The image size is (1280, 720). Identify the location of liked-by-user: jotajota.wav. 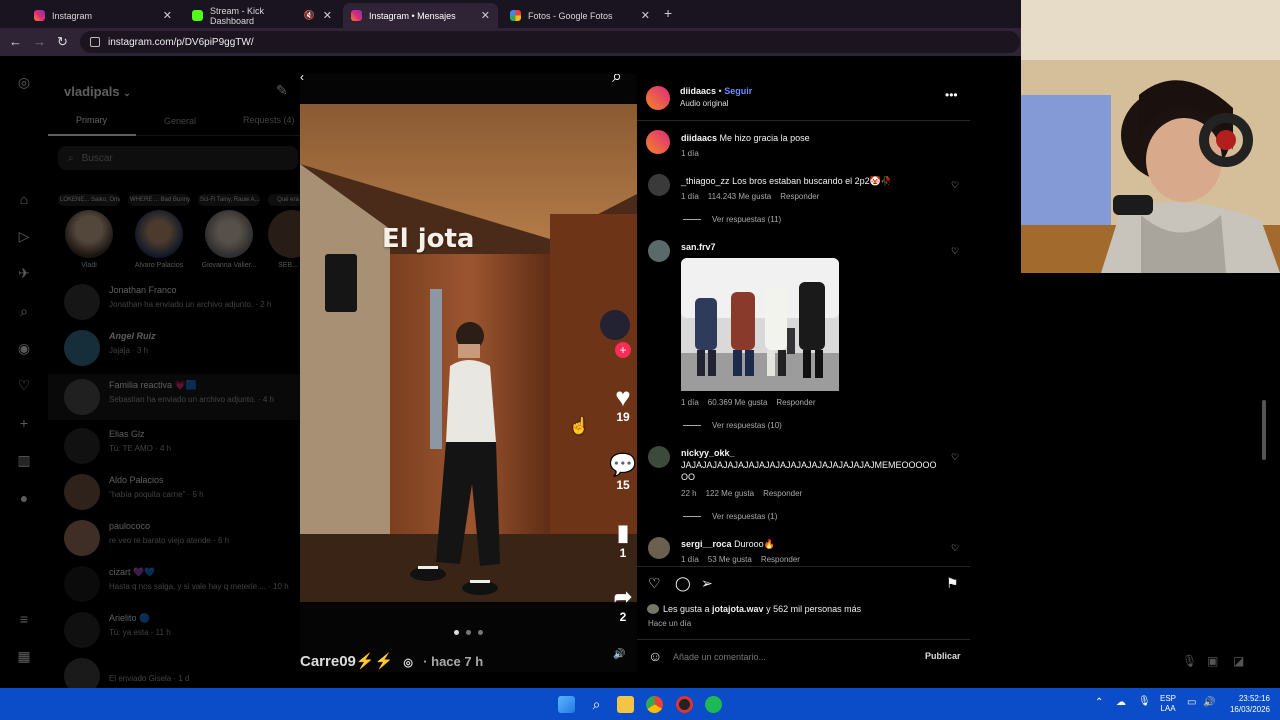
(738, 609).